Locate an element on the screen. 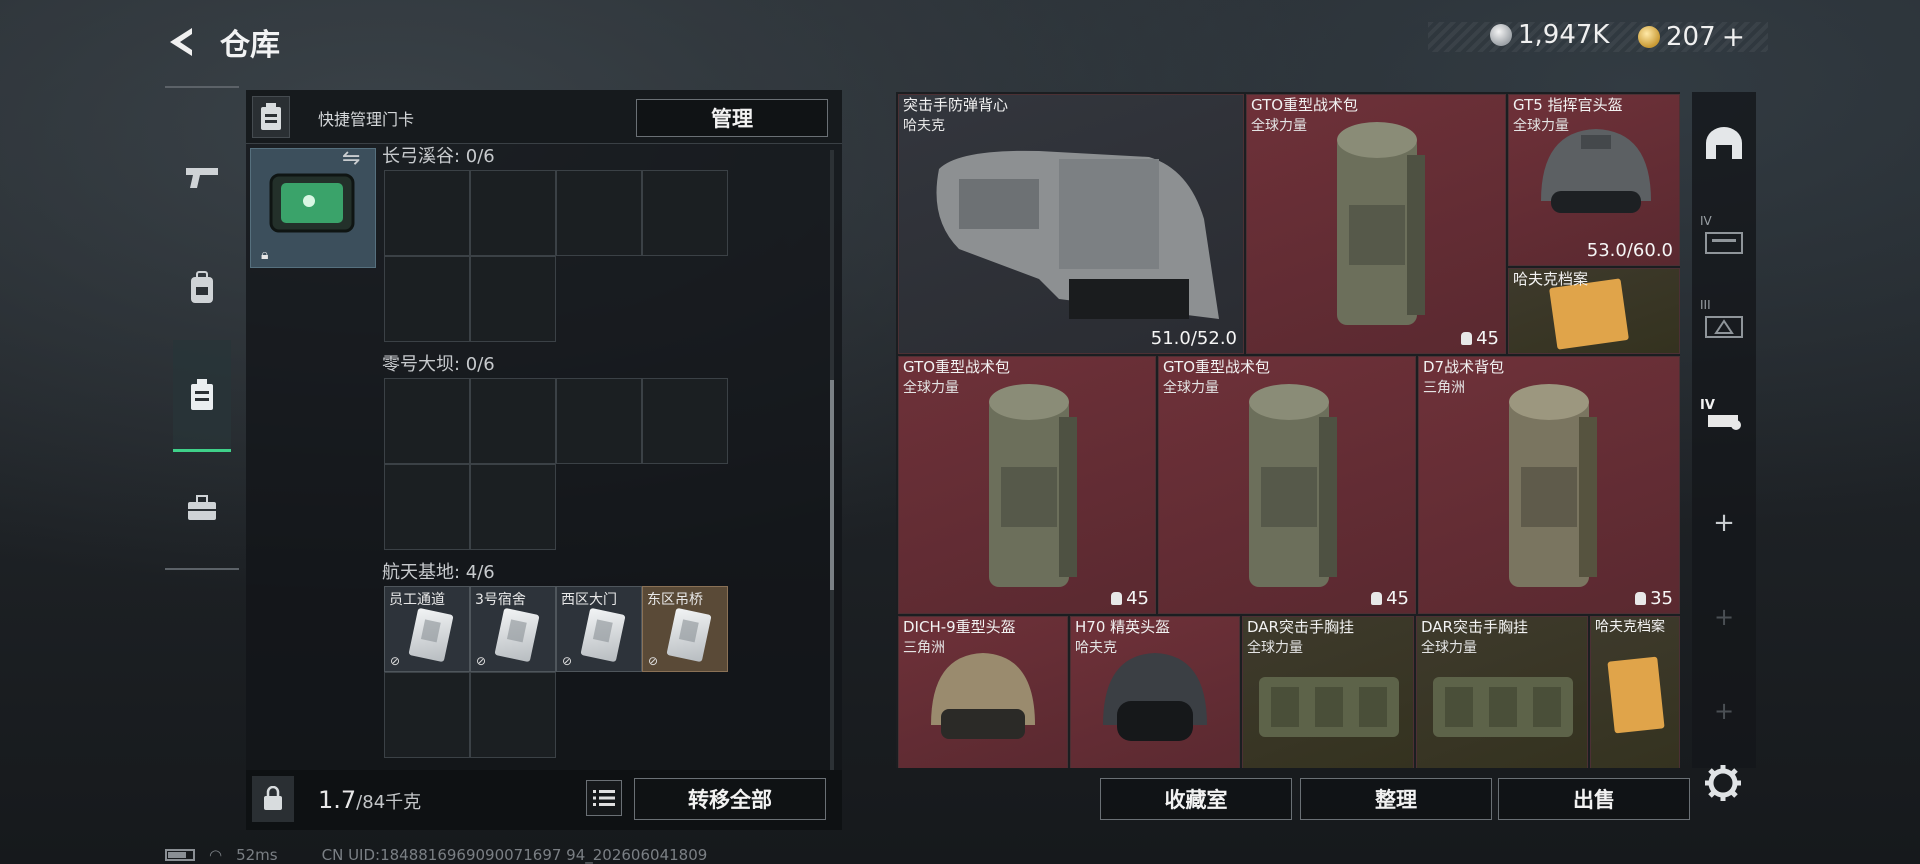 The height and width of the screenshot is (864, 1920). stash-page-rail: IV III IV + + + is located at coordinates (1724, 430).